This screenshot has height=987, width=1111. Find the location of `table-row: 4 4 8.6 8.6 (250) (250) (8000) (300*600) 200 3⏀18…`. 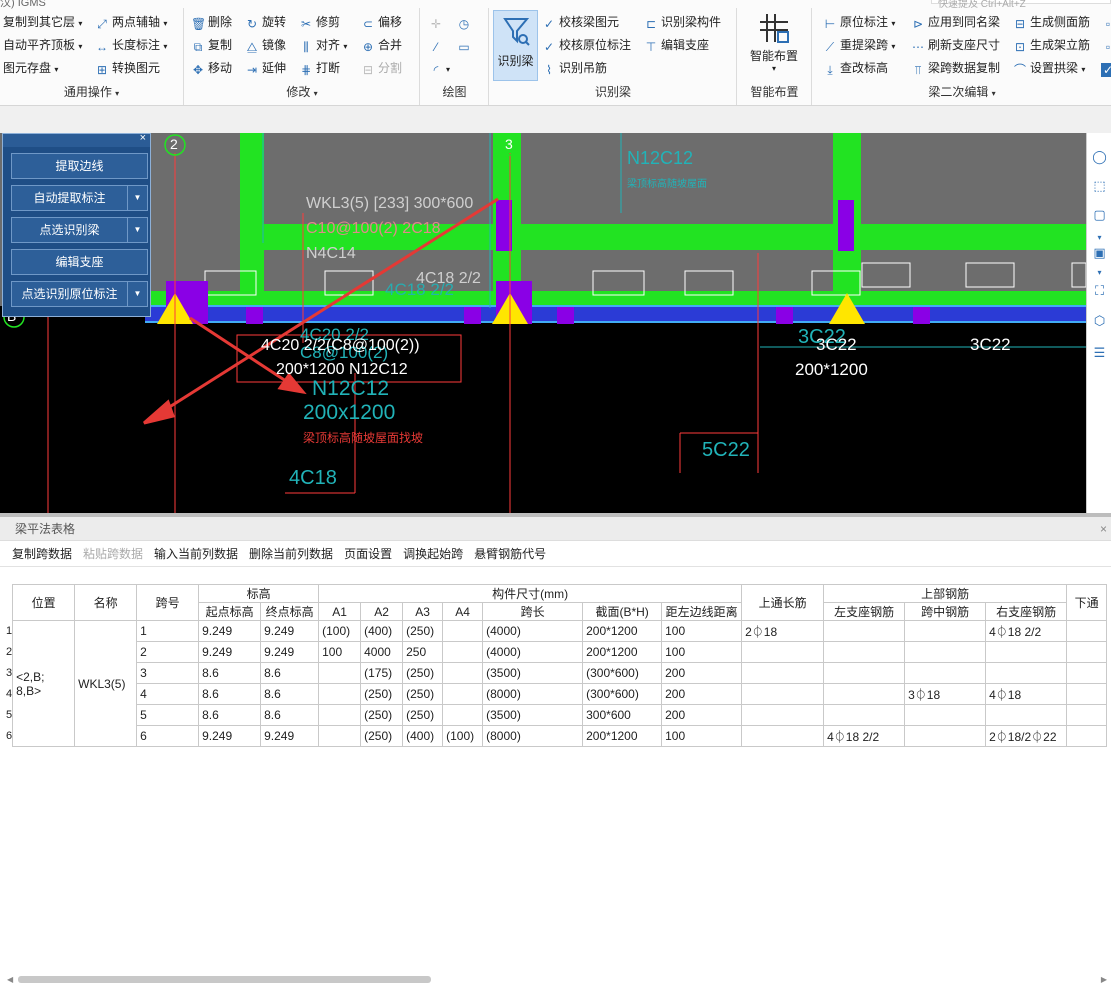

table-row: 4 4 8.6 8.6 (250) (250) (8000) (300*600) 200 3⏀18… is located at coordinates (557, 694).